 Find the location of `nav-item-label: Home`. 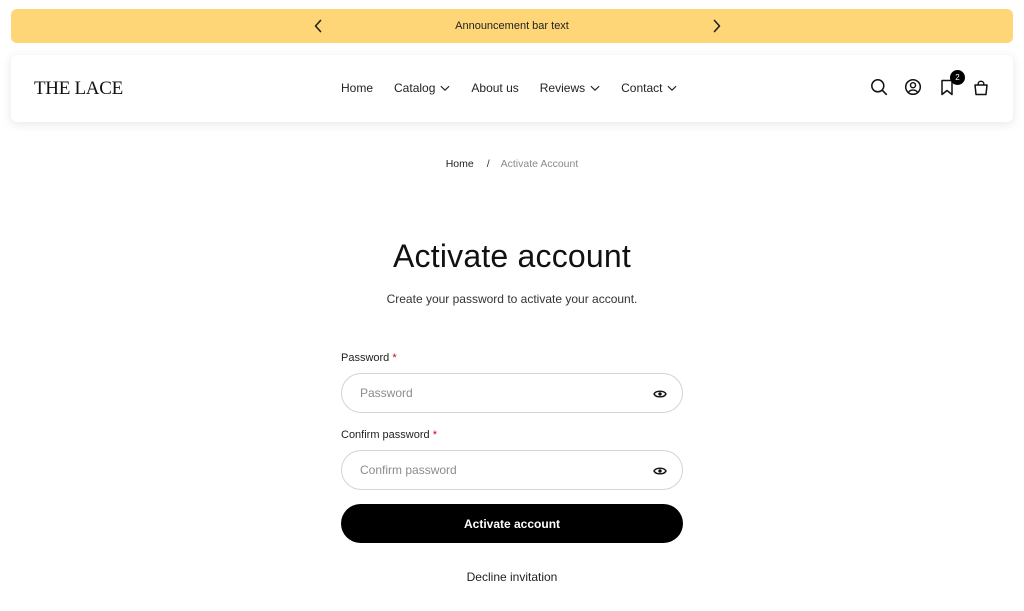

nav-item-label: Home is located at coordinates (357, 88).